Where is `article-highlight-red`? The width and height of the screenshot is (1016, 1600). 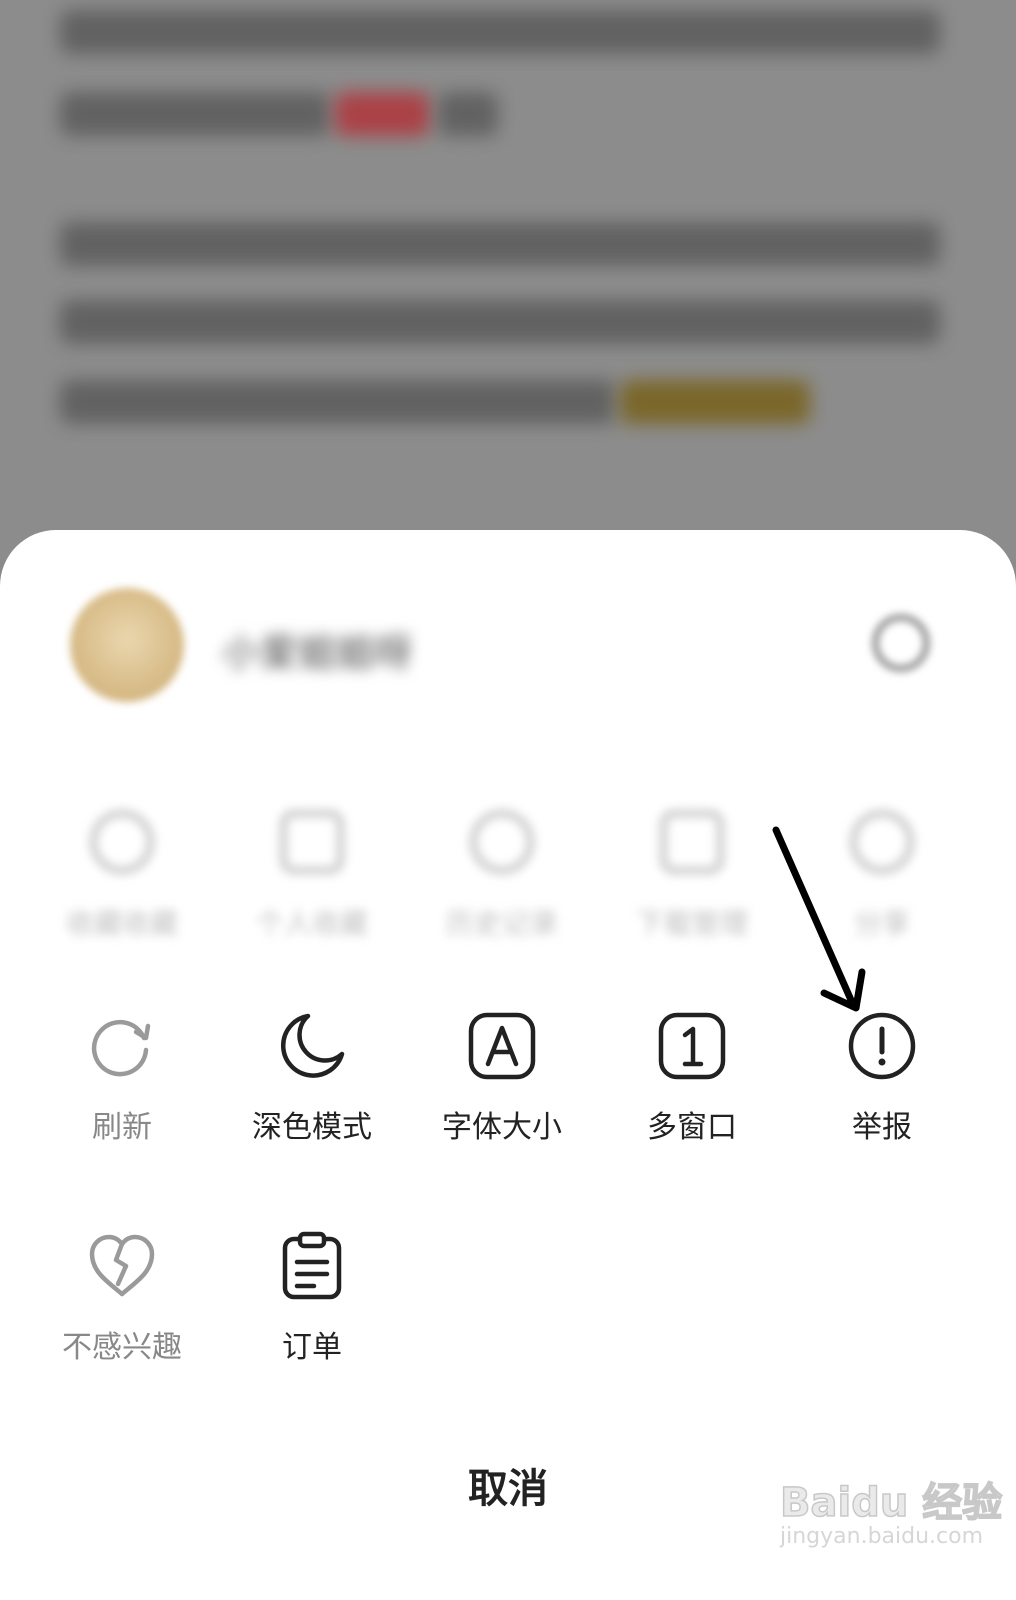 article-highlight-red is located at coordinates (382, 114).